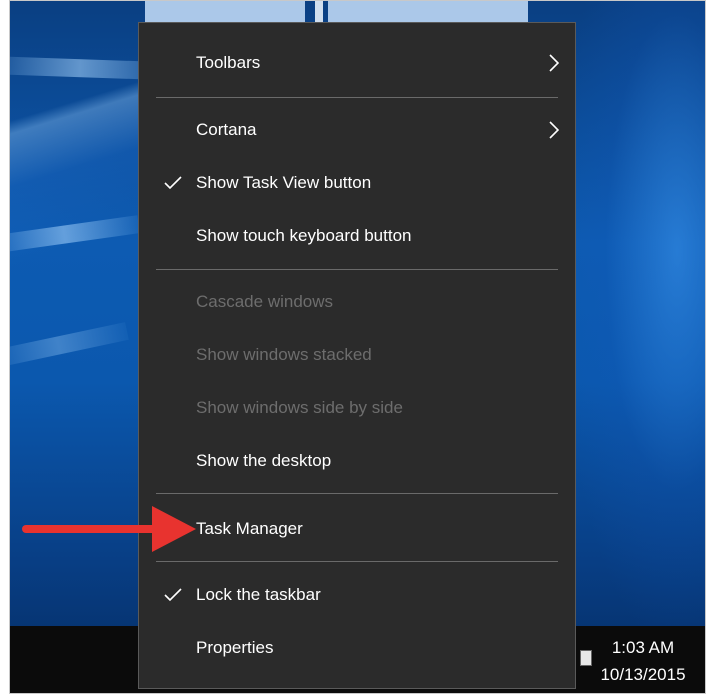 The width and height of the screenshot is (706, 696). Describe the element at coordinates (235, 647) in the screenshot. I see `menu-item-label: Properties` at that location.